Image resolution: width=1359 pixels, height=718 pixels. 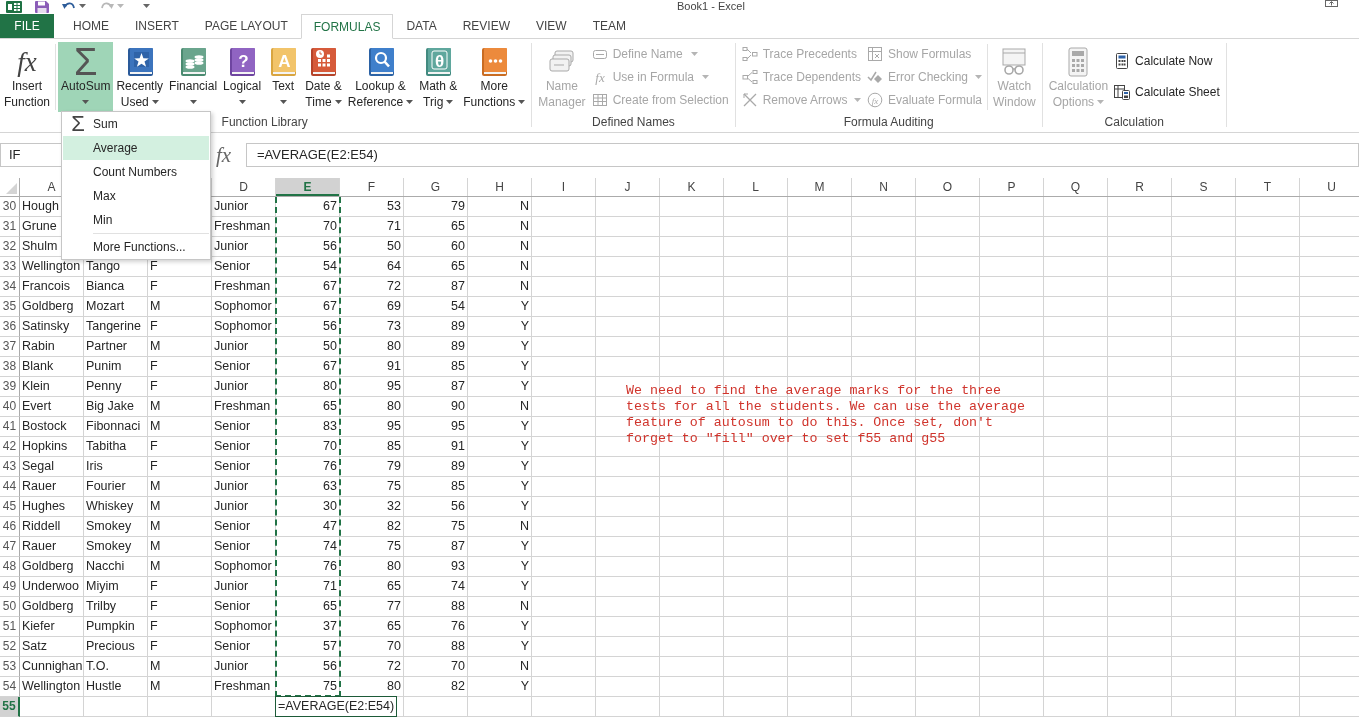 I want to click on row-header: 48, so click(x=10, y=567).